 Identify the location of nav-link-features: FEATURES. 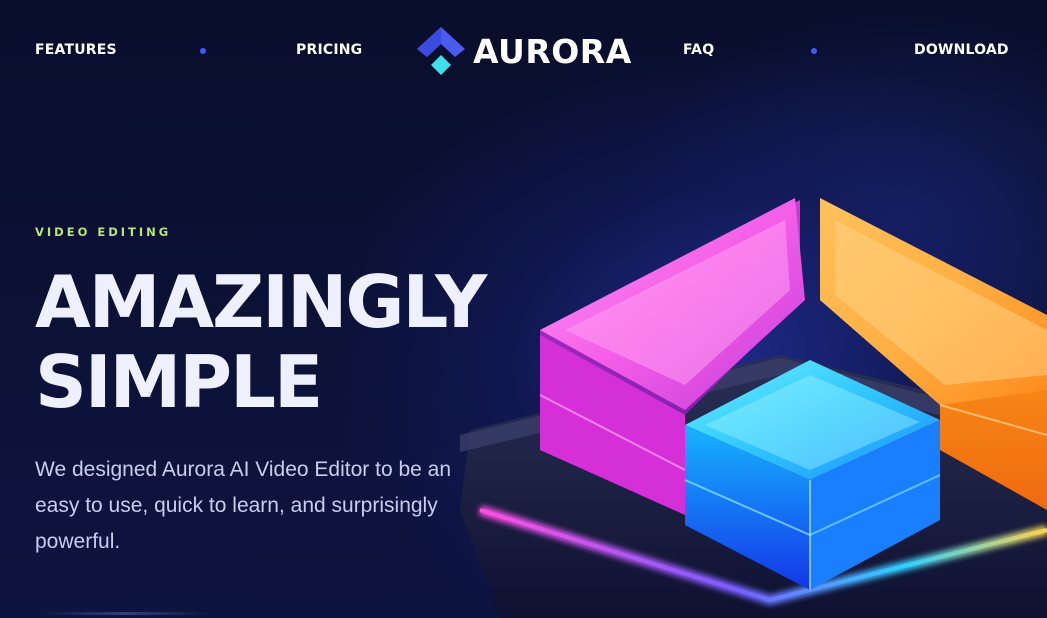
(76, 50).